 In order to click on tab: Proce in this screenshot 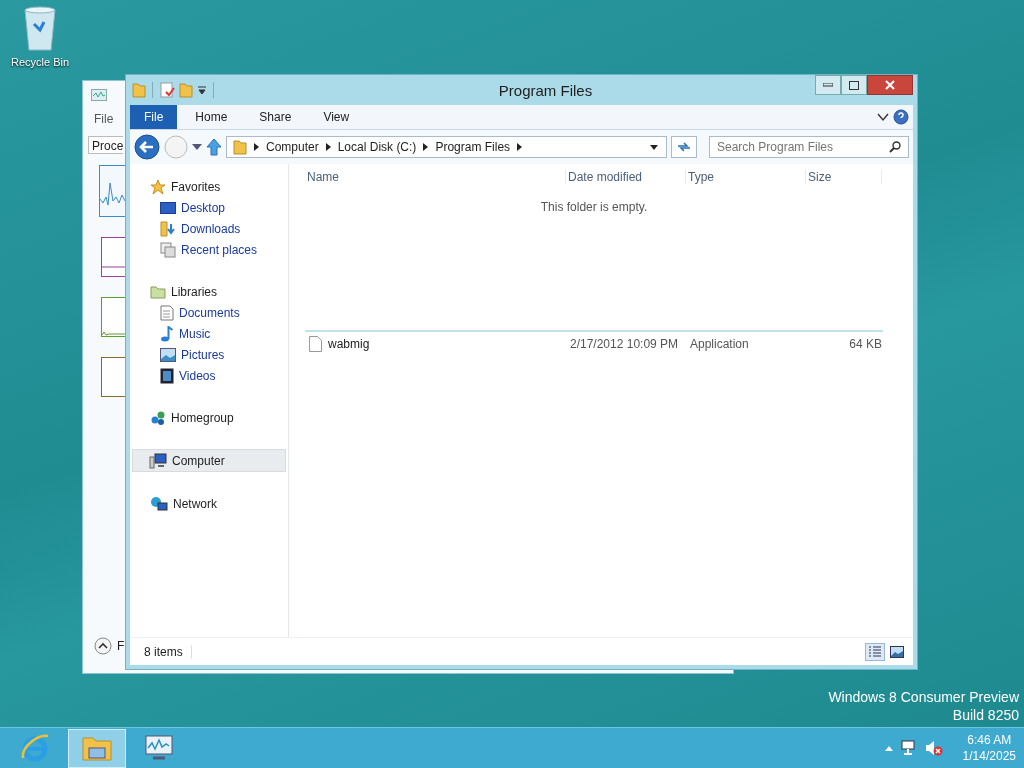, I will do `click(106, 145)`.